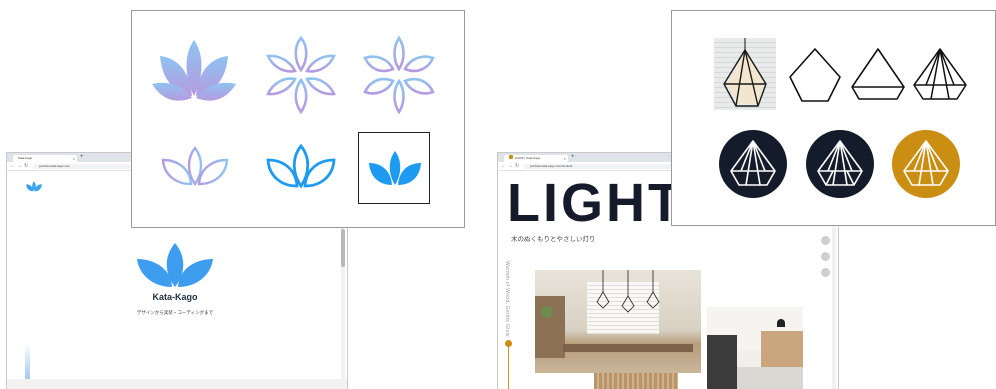 This screenshot has width=996, height=389. Describe the element at coordinates (825, 272) in the screenshot. I see `instagram-icon` at that location.